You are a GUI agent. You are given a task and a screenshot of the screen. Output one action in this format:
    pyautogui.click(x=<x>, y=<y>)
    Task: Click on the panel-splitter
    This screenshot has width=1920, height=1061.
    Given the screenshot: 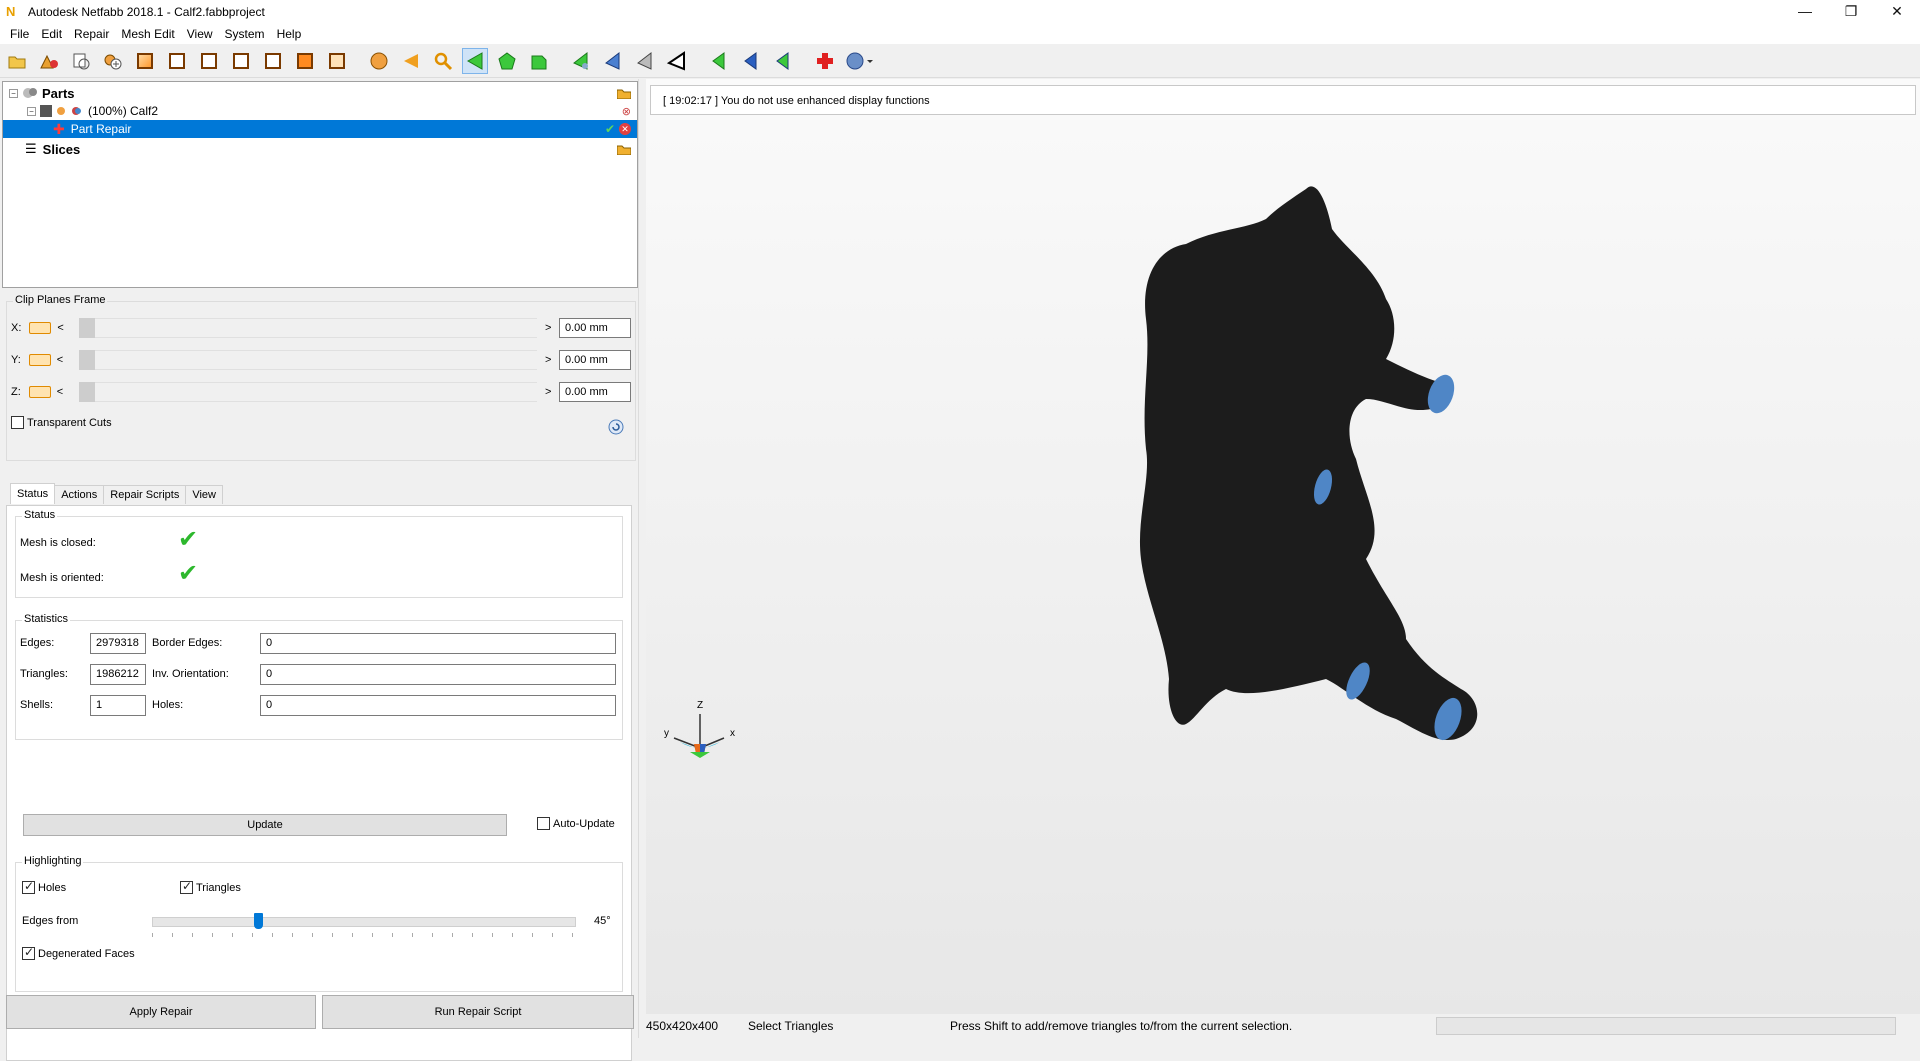 What is the action you would take?
    pyautogui.click(x=642, y=558)
    